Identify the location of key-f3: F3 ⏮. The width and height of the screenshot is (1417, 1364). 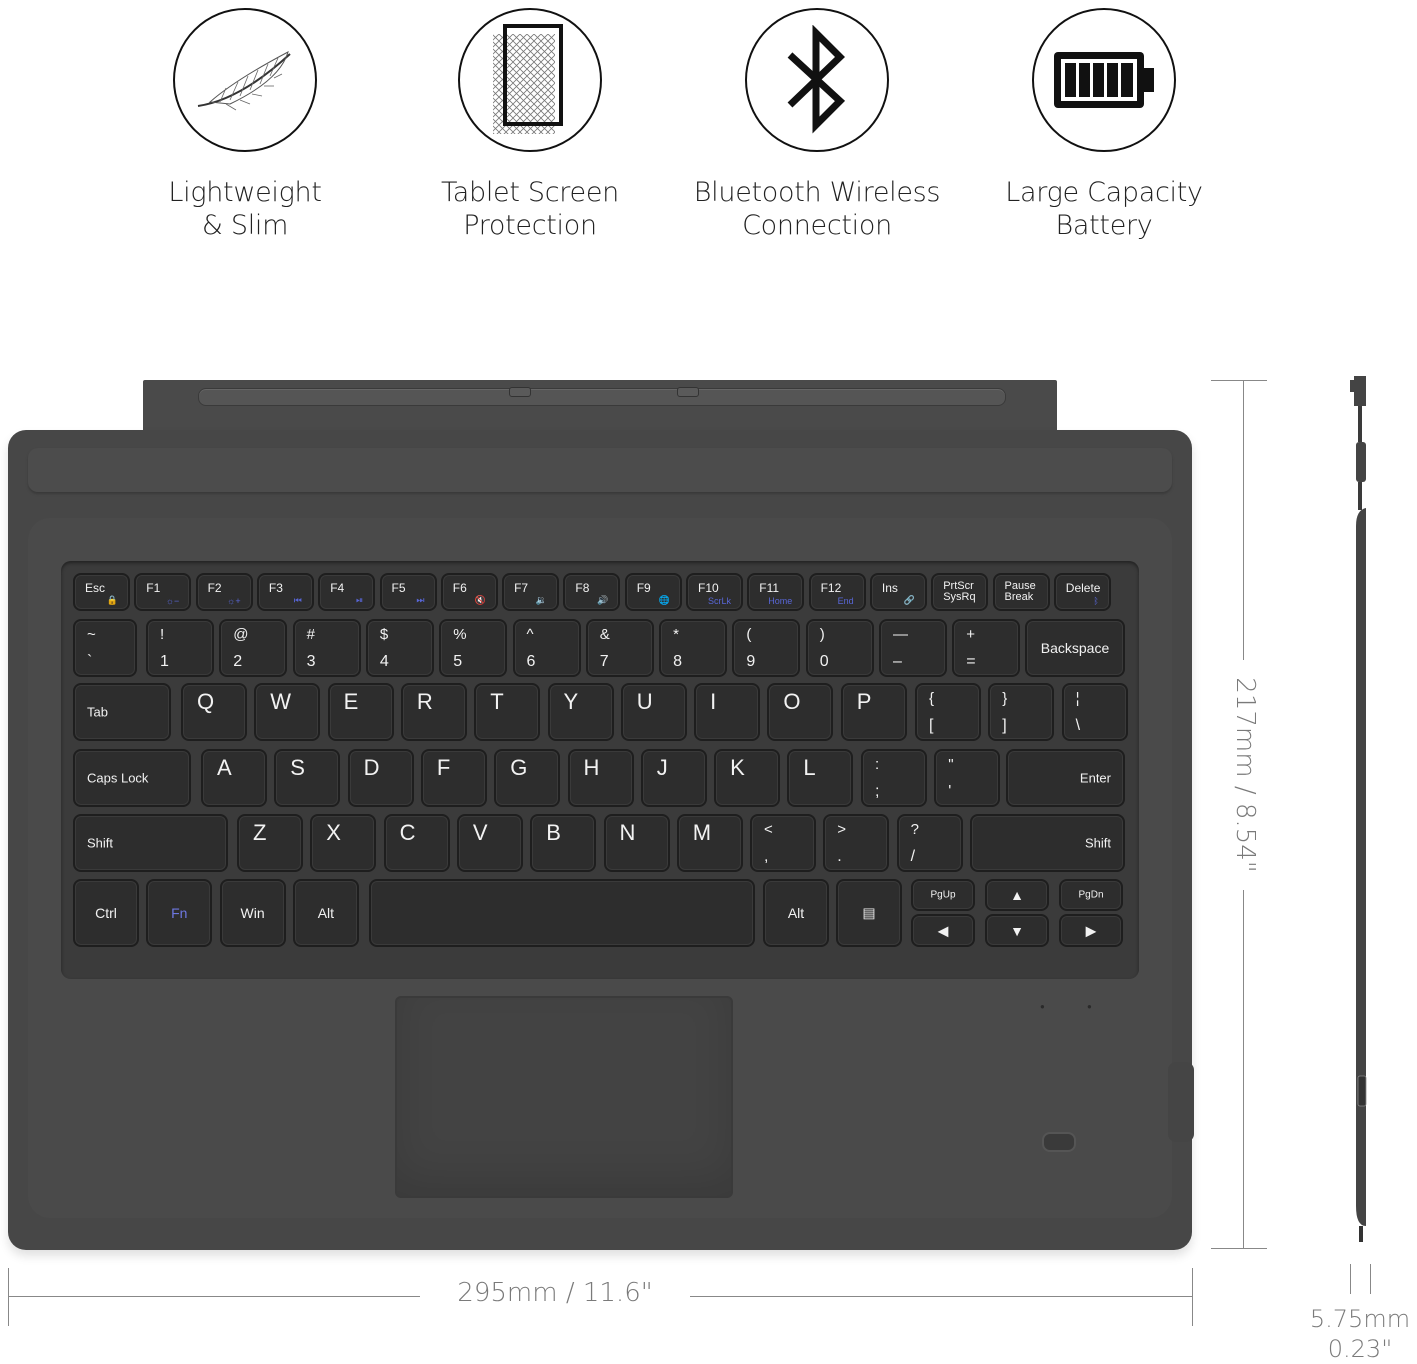
(285, 592).